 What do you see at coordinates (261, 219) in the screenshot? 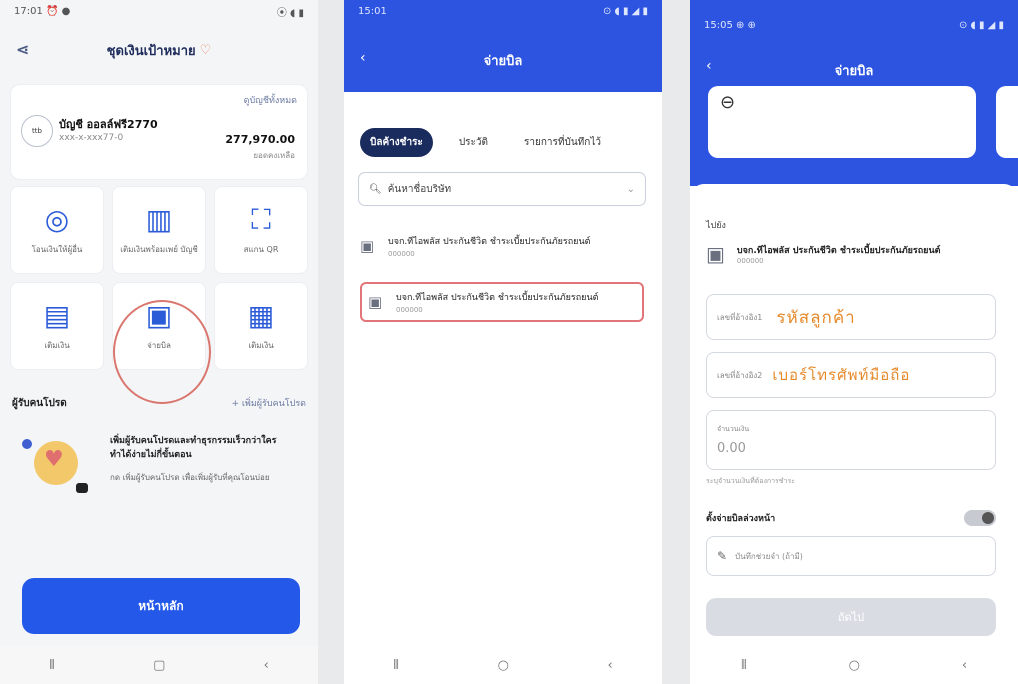
I see `scan-icon: ⛶` at bounding box center [261, 219].